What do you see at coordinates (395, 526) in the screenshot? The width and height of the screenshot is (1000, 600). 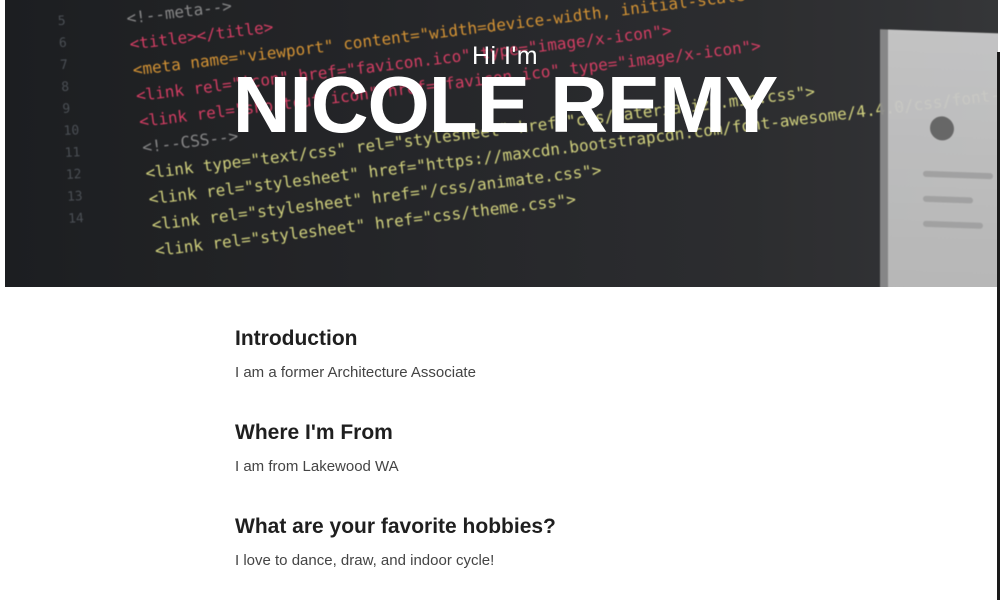 I see `section-heading: What are your favorite hobbies?` at bounding box center [395, 526].